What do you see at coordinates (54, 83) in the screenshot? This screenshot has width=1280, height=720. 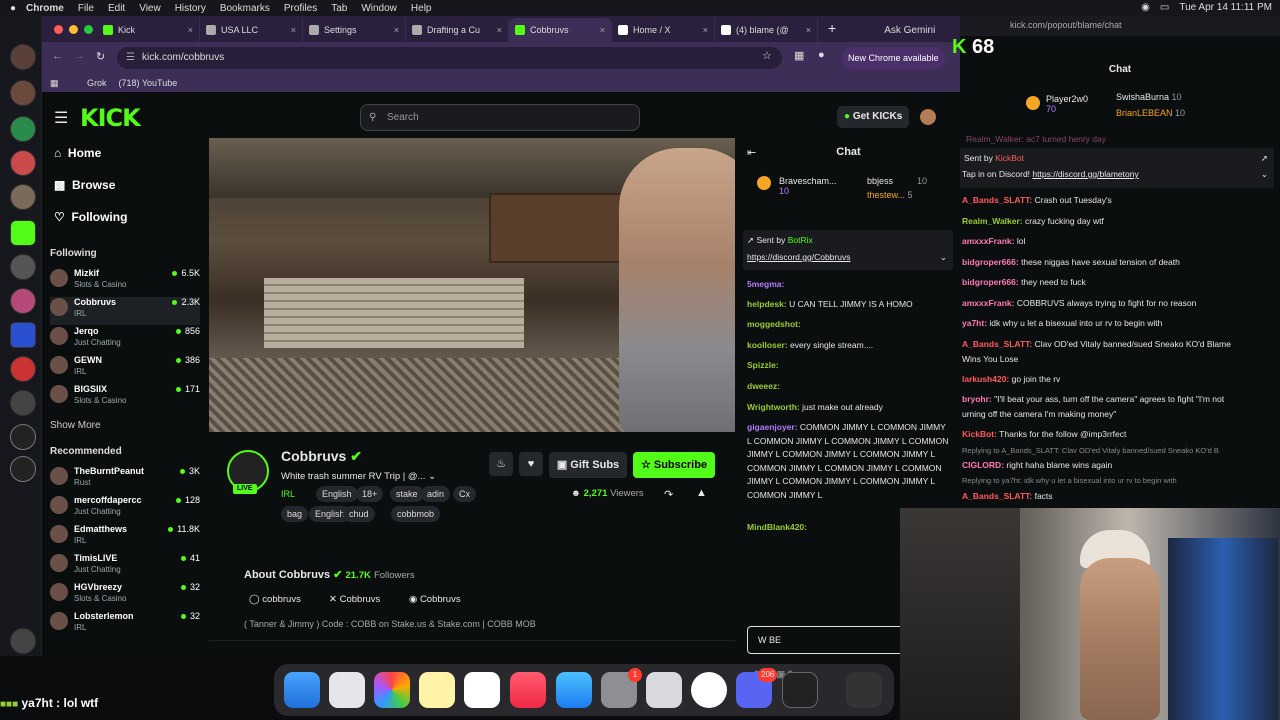 I see `apps-icon: ▦` at bounding box center [54, 83].